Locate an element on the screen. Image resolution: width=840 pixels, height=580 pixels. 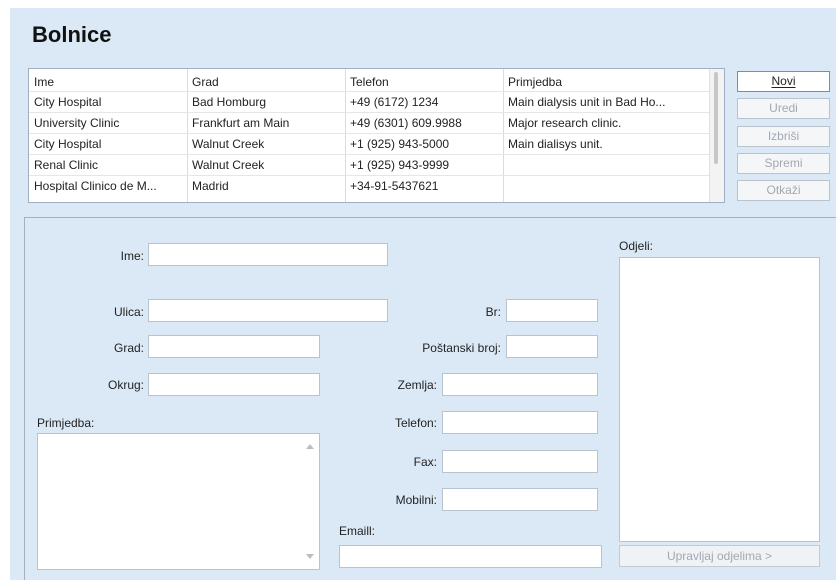
column-header-grad: Grad is located at coordinates (266, 82).